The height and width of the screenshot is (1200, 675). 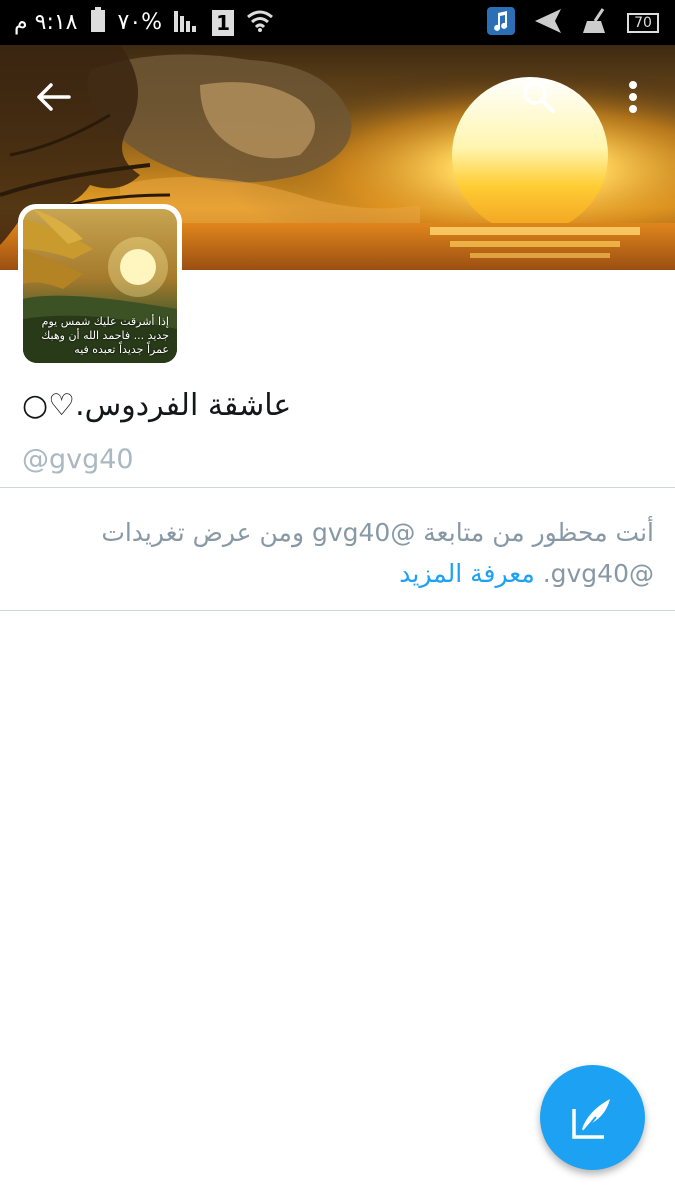 I want to click on status-time: ٩:١٨ م, so click(x=46, y=22).